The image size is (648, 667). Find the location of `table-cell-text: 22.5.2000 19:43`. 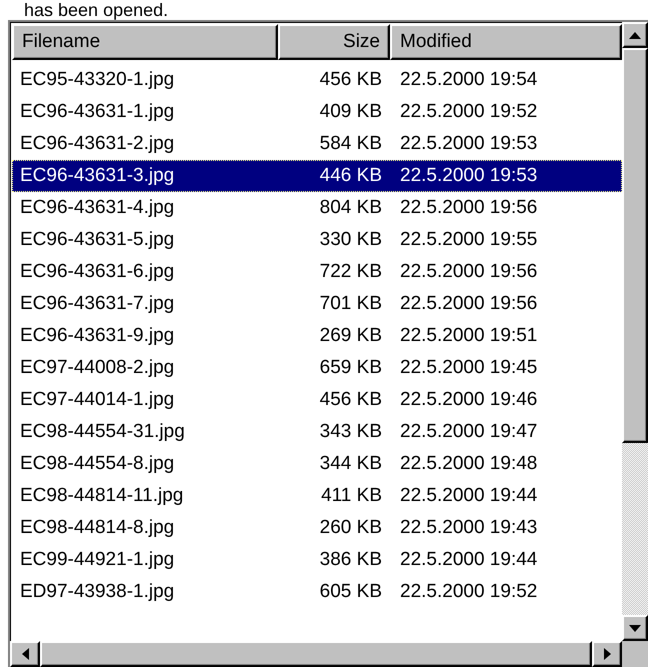

table-cell-text: 22.5.2000 19:43 is located at coordinates (468, 528).